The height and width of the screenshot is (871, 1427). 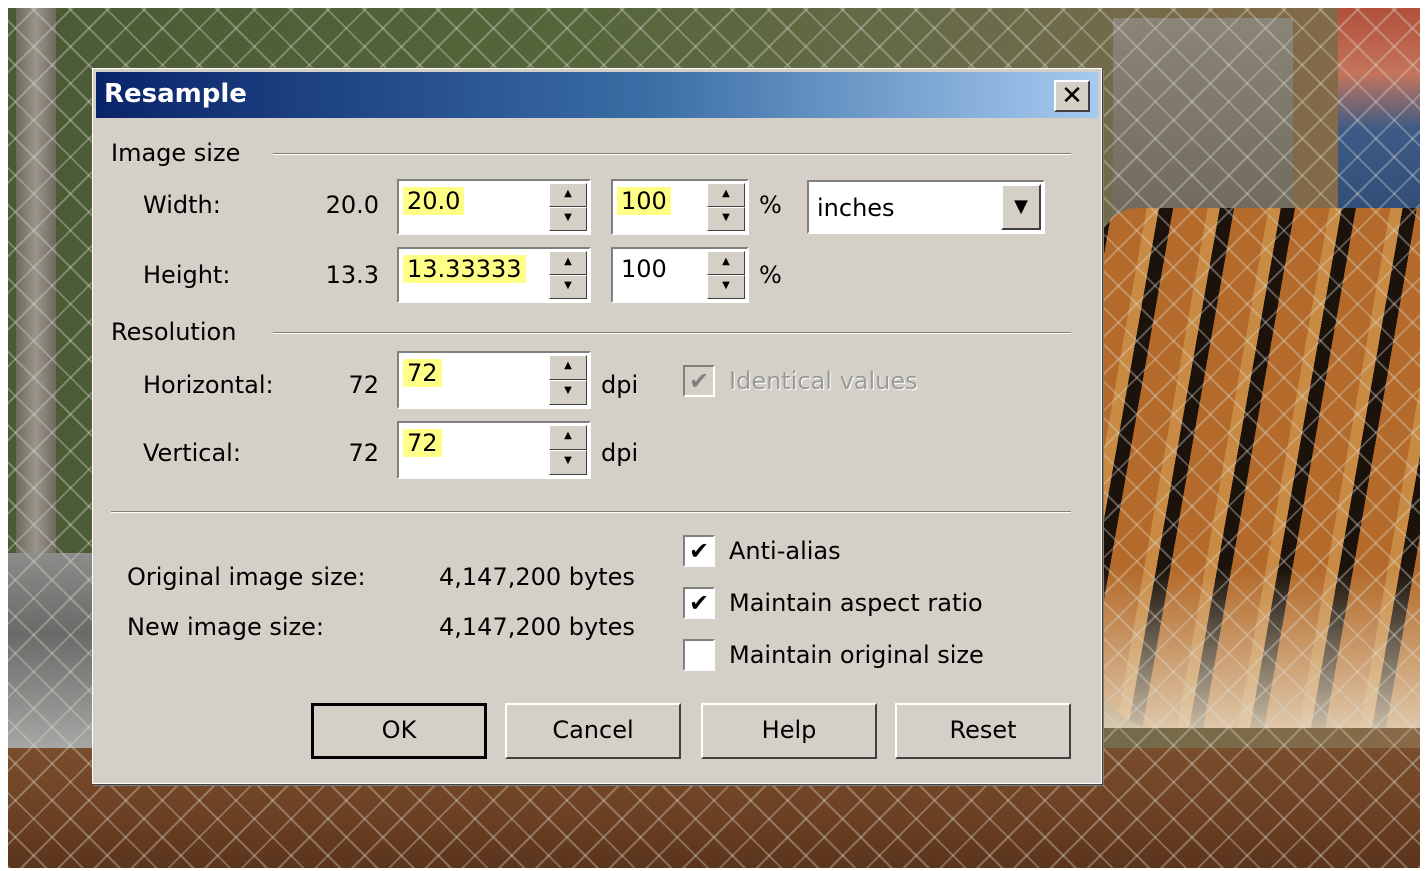 I want to click on vertical-dpi-unit: dpi, so click(x=620, y=453).